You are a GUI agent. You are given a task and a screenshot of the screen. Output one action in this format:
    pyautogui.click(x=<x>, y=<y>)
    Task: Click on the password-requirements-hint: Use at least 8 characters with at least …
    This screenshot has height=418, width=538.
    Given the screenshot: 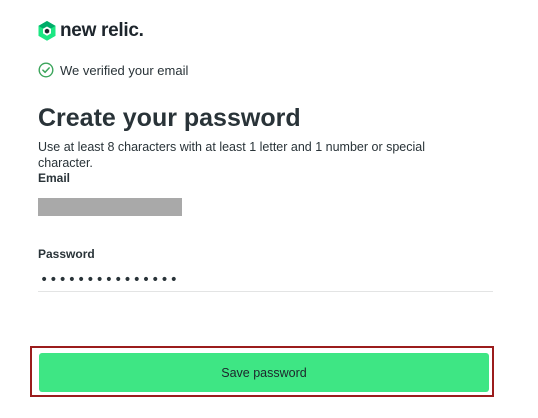 What is the action you would take?
    pyautogui.click(x=231, y=155)
    